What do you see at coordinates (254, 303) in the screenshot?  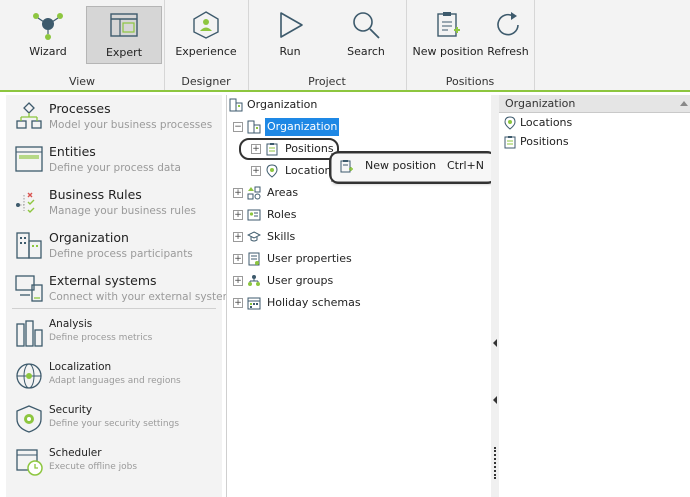 I see `calendar-icon` at bounding box center [254, 303].